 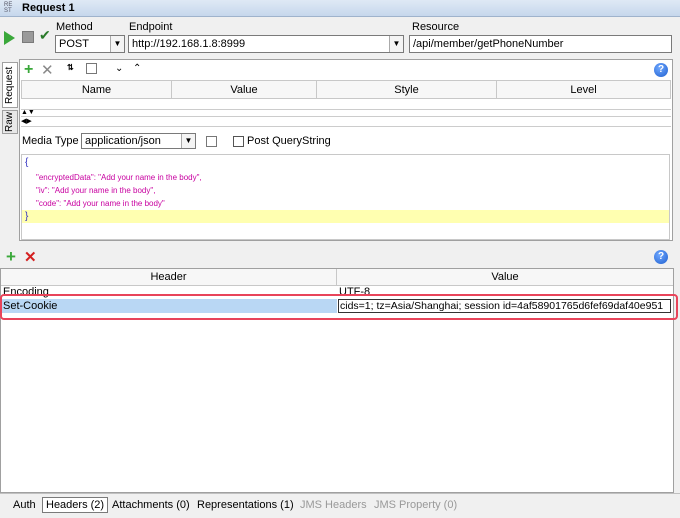 What do you see at coordinates (289, 141) in the screenshot?
I see `post-querystring-label: Post QueryString` at bounding box center [289, 141].